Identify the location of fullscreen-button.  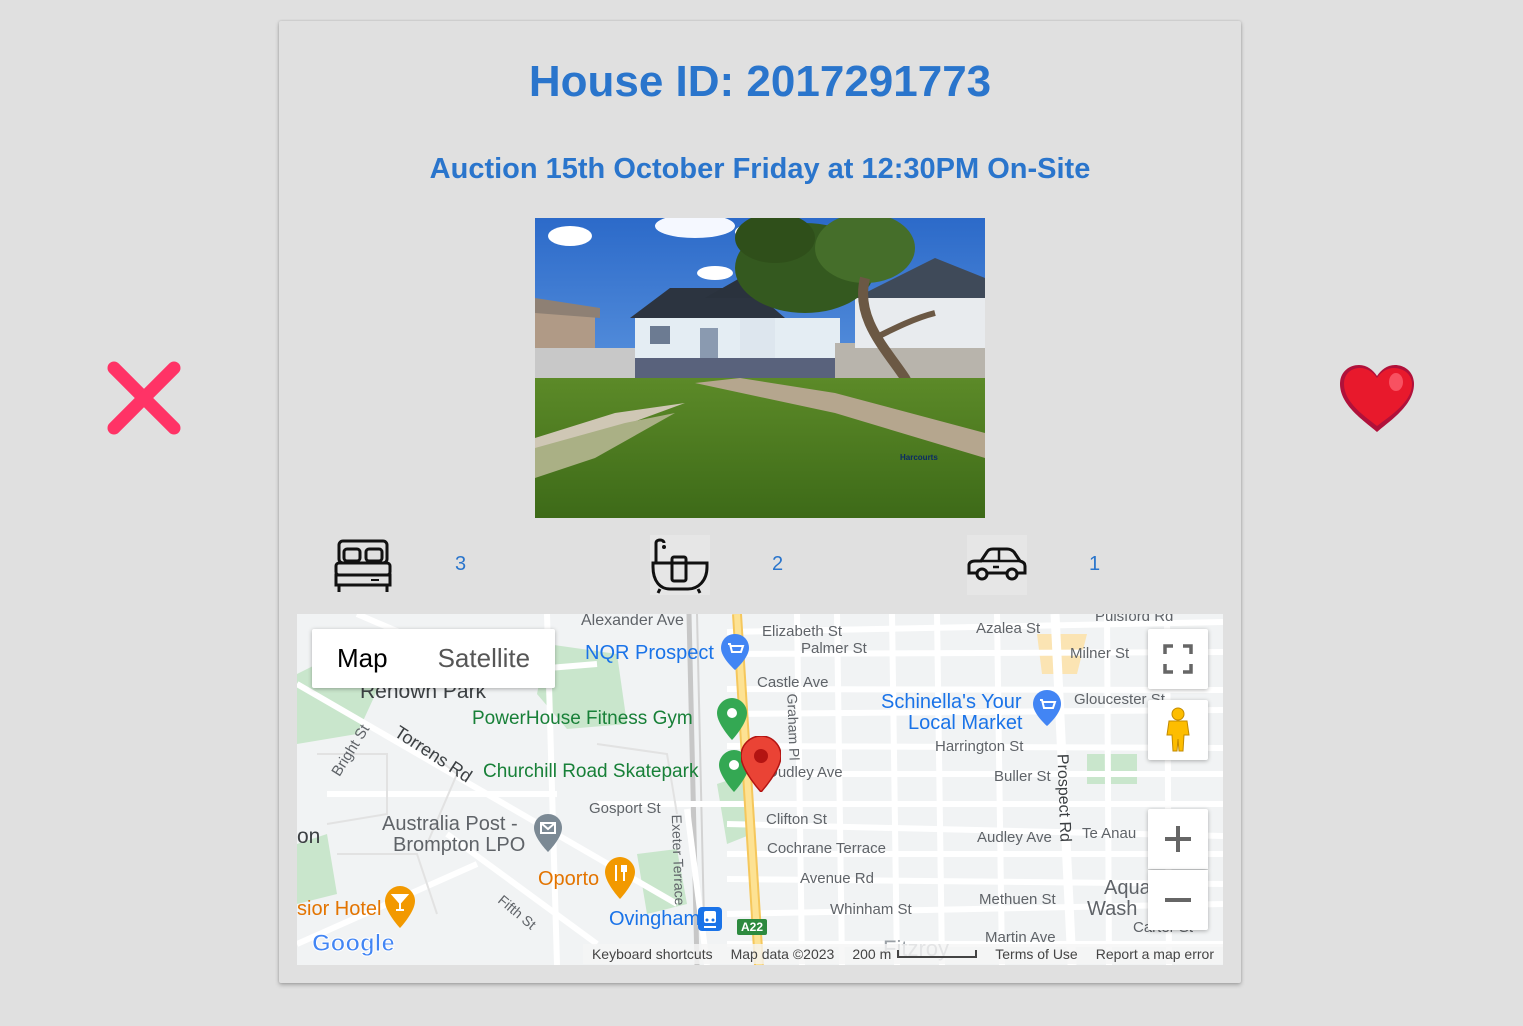
(1178, 659).